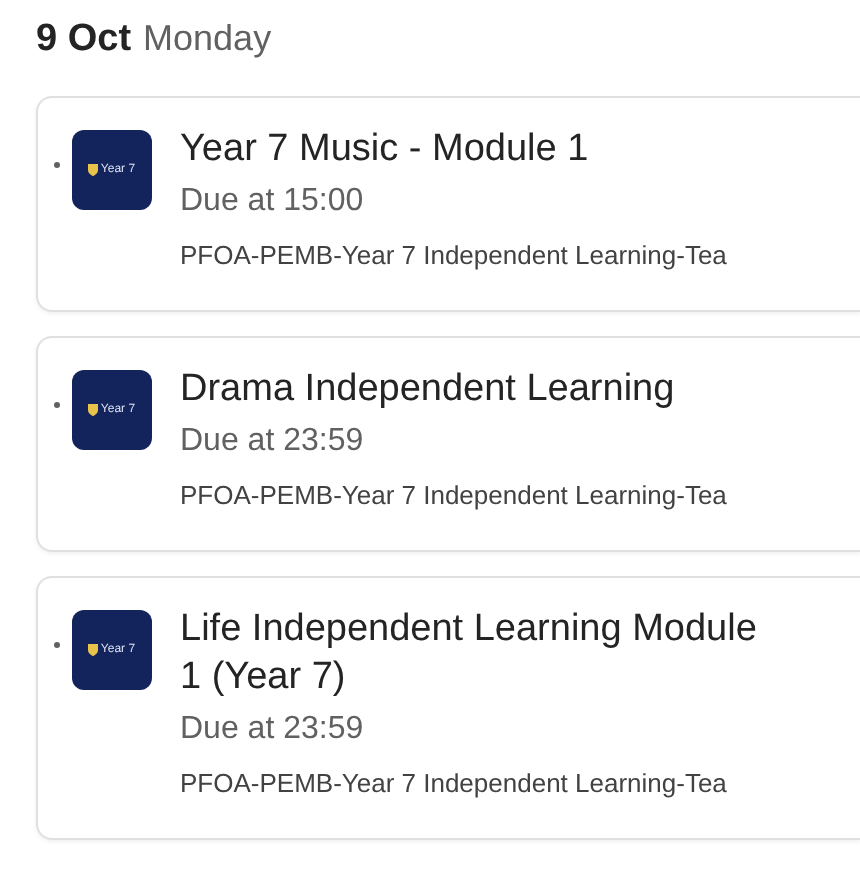 Image resolution: width=860 pixels, height=890 pixels. Describe the element at coordinates (469, 654) in the screenshot. I see `assignment-title: Life Independent Learning Module 1 (Year 7)` at that location.